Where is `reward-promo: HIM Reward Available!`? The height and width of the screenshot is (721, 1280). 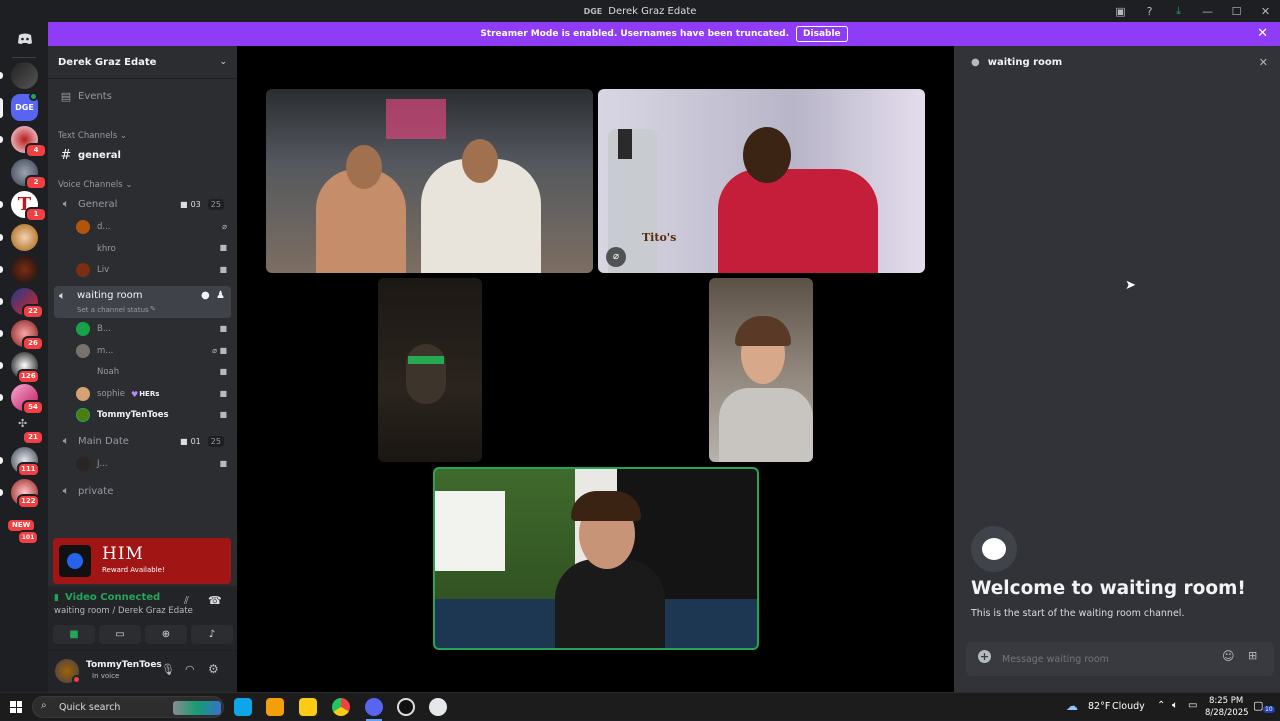
reward-promo: HIM Reward Available! is located at coordinates (142, 561).